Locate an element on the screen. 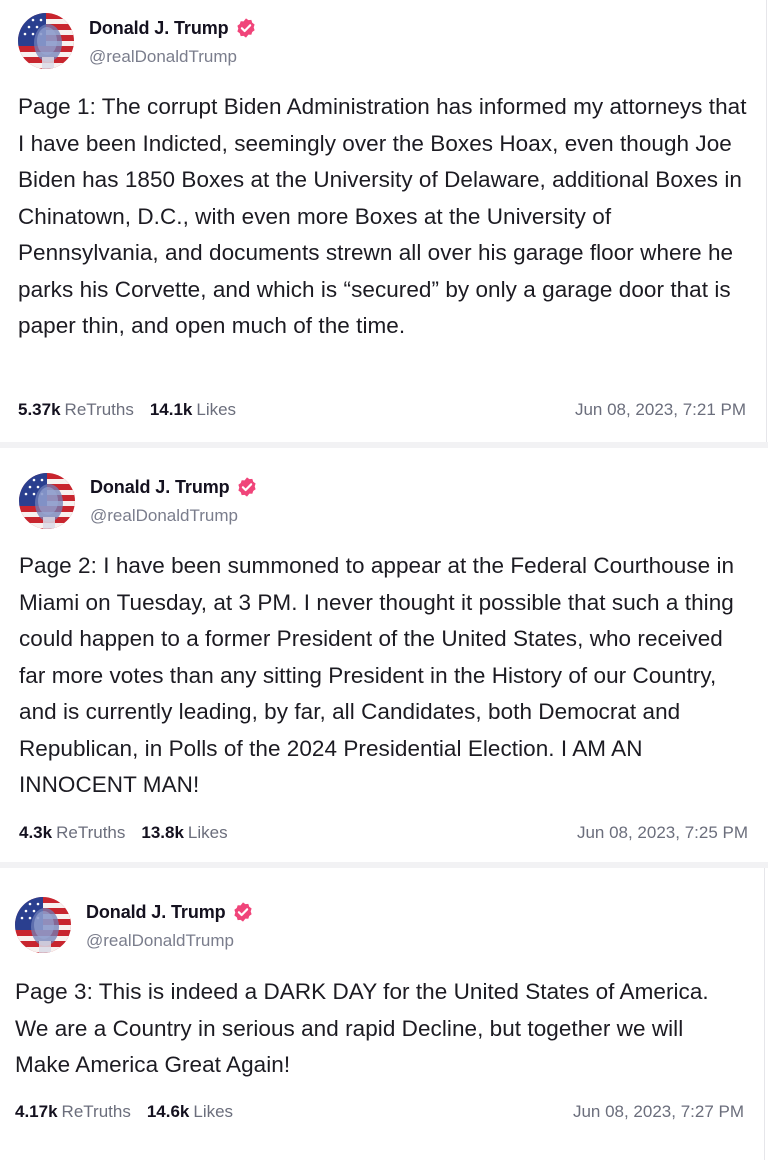  post-stats: 4.3k ReTruths 13.8k Likes is located at coordinates (131, 833).